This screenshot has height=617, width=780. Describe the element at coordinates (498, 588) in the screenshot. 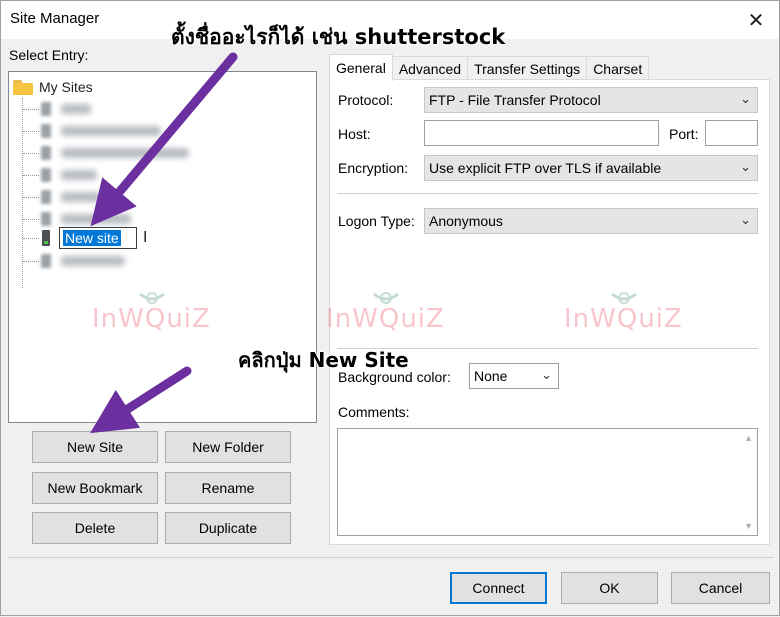

I see `connect-button: Connect` at that location.